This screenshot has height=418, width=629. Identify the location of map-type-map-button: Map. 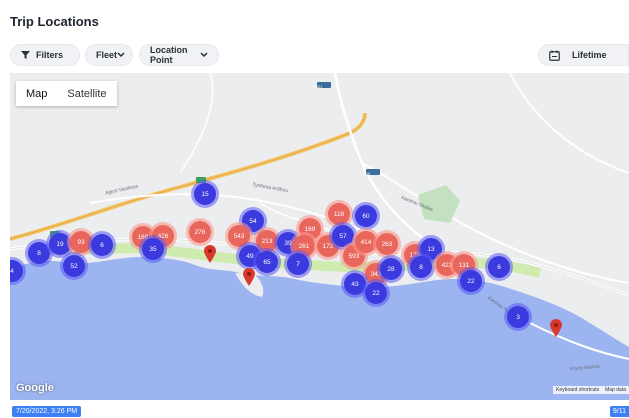
(36, 93).